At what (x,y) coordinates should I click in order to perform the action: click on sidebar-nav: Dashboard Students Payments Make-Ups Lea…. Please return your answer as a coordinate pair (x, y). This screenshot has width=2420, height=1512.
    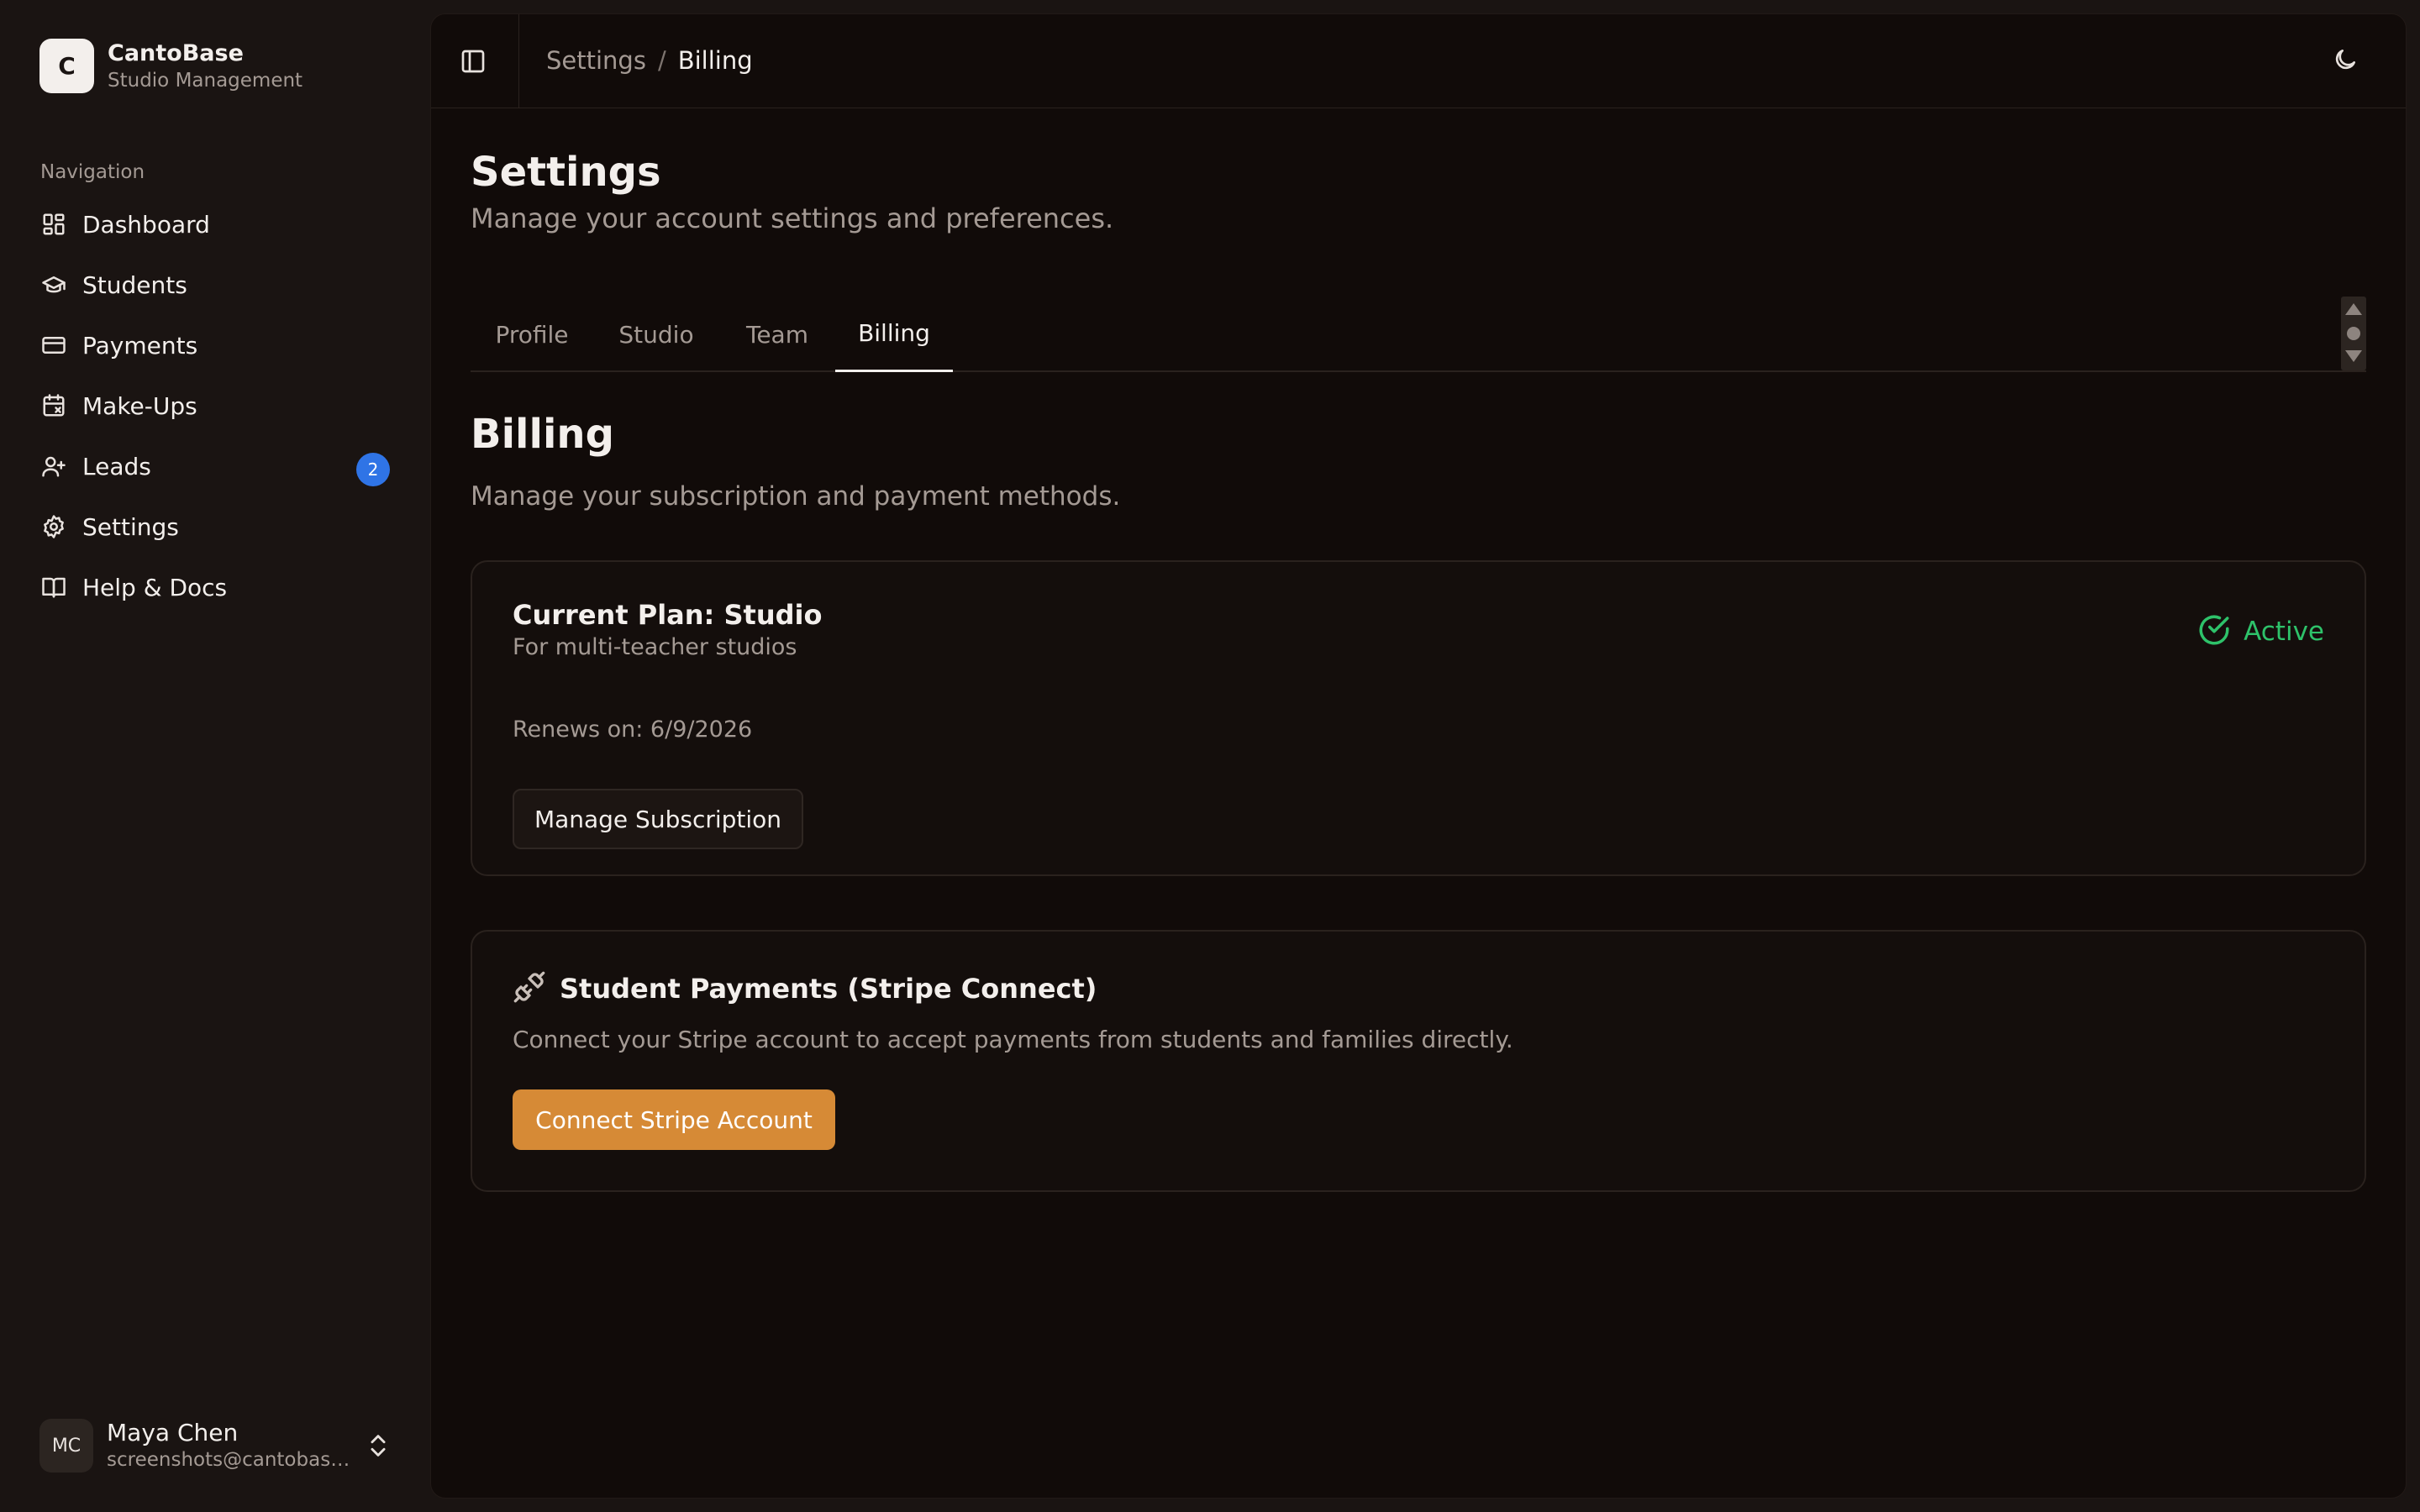
    Looking at the image, I should click on (215, 410).